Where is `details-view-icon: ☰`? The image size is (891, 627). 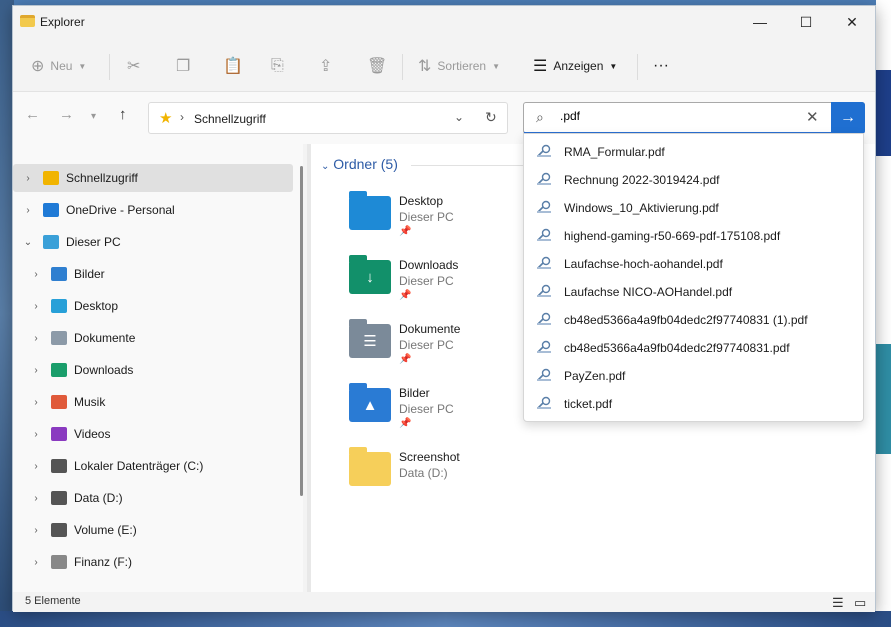 details-view-icon: ☰ is located at coordinates (838, 603).